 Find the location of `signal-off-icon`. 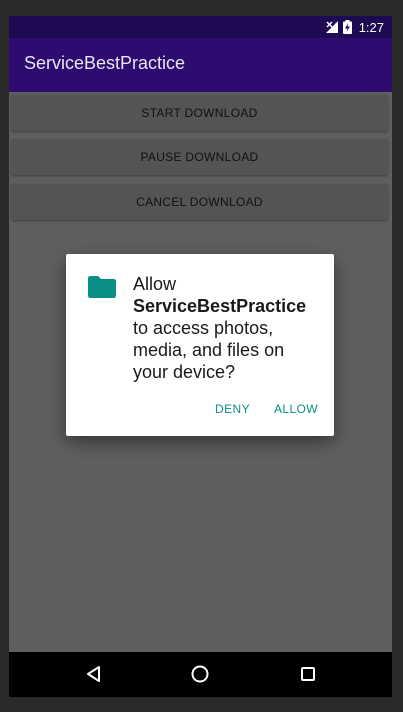

signal-off-icon is located at coordinates (331, 27).